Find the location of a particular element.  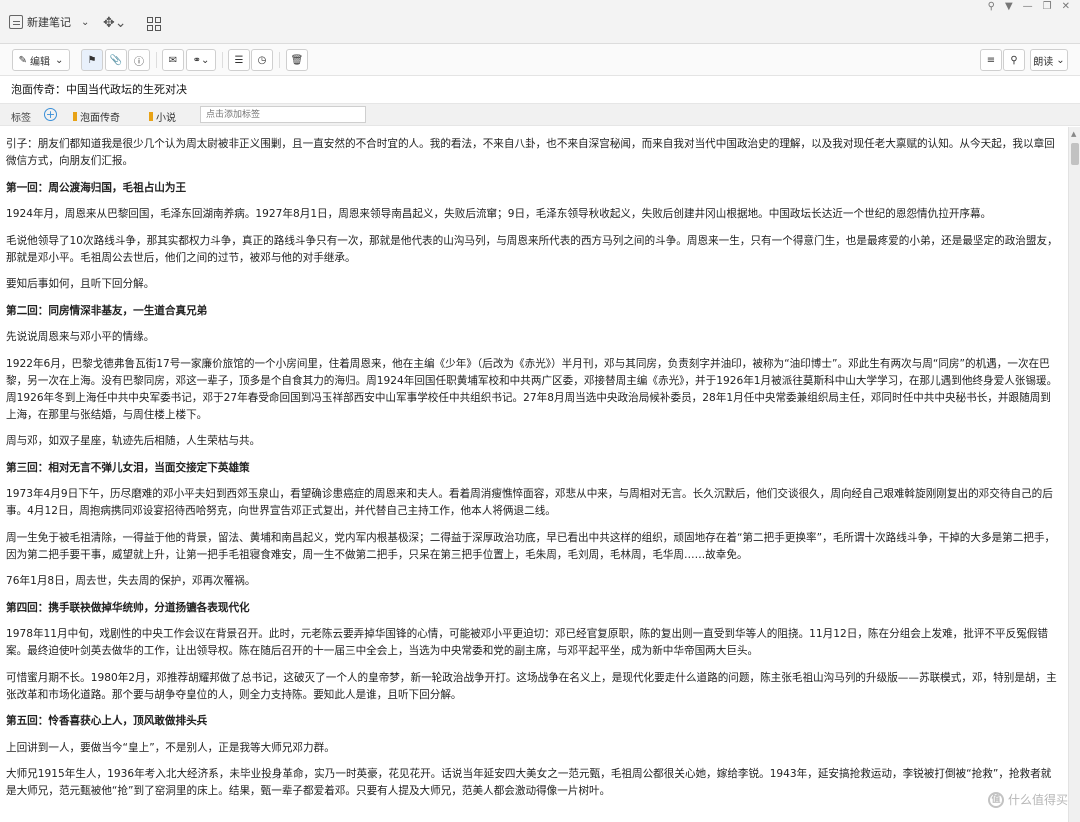

watermark-text: 什么值得买 is located at coordinates (1037, 800).